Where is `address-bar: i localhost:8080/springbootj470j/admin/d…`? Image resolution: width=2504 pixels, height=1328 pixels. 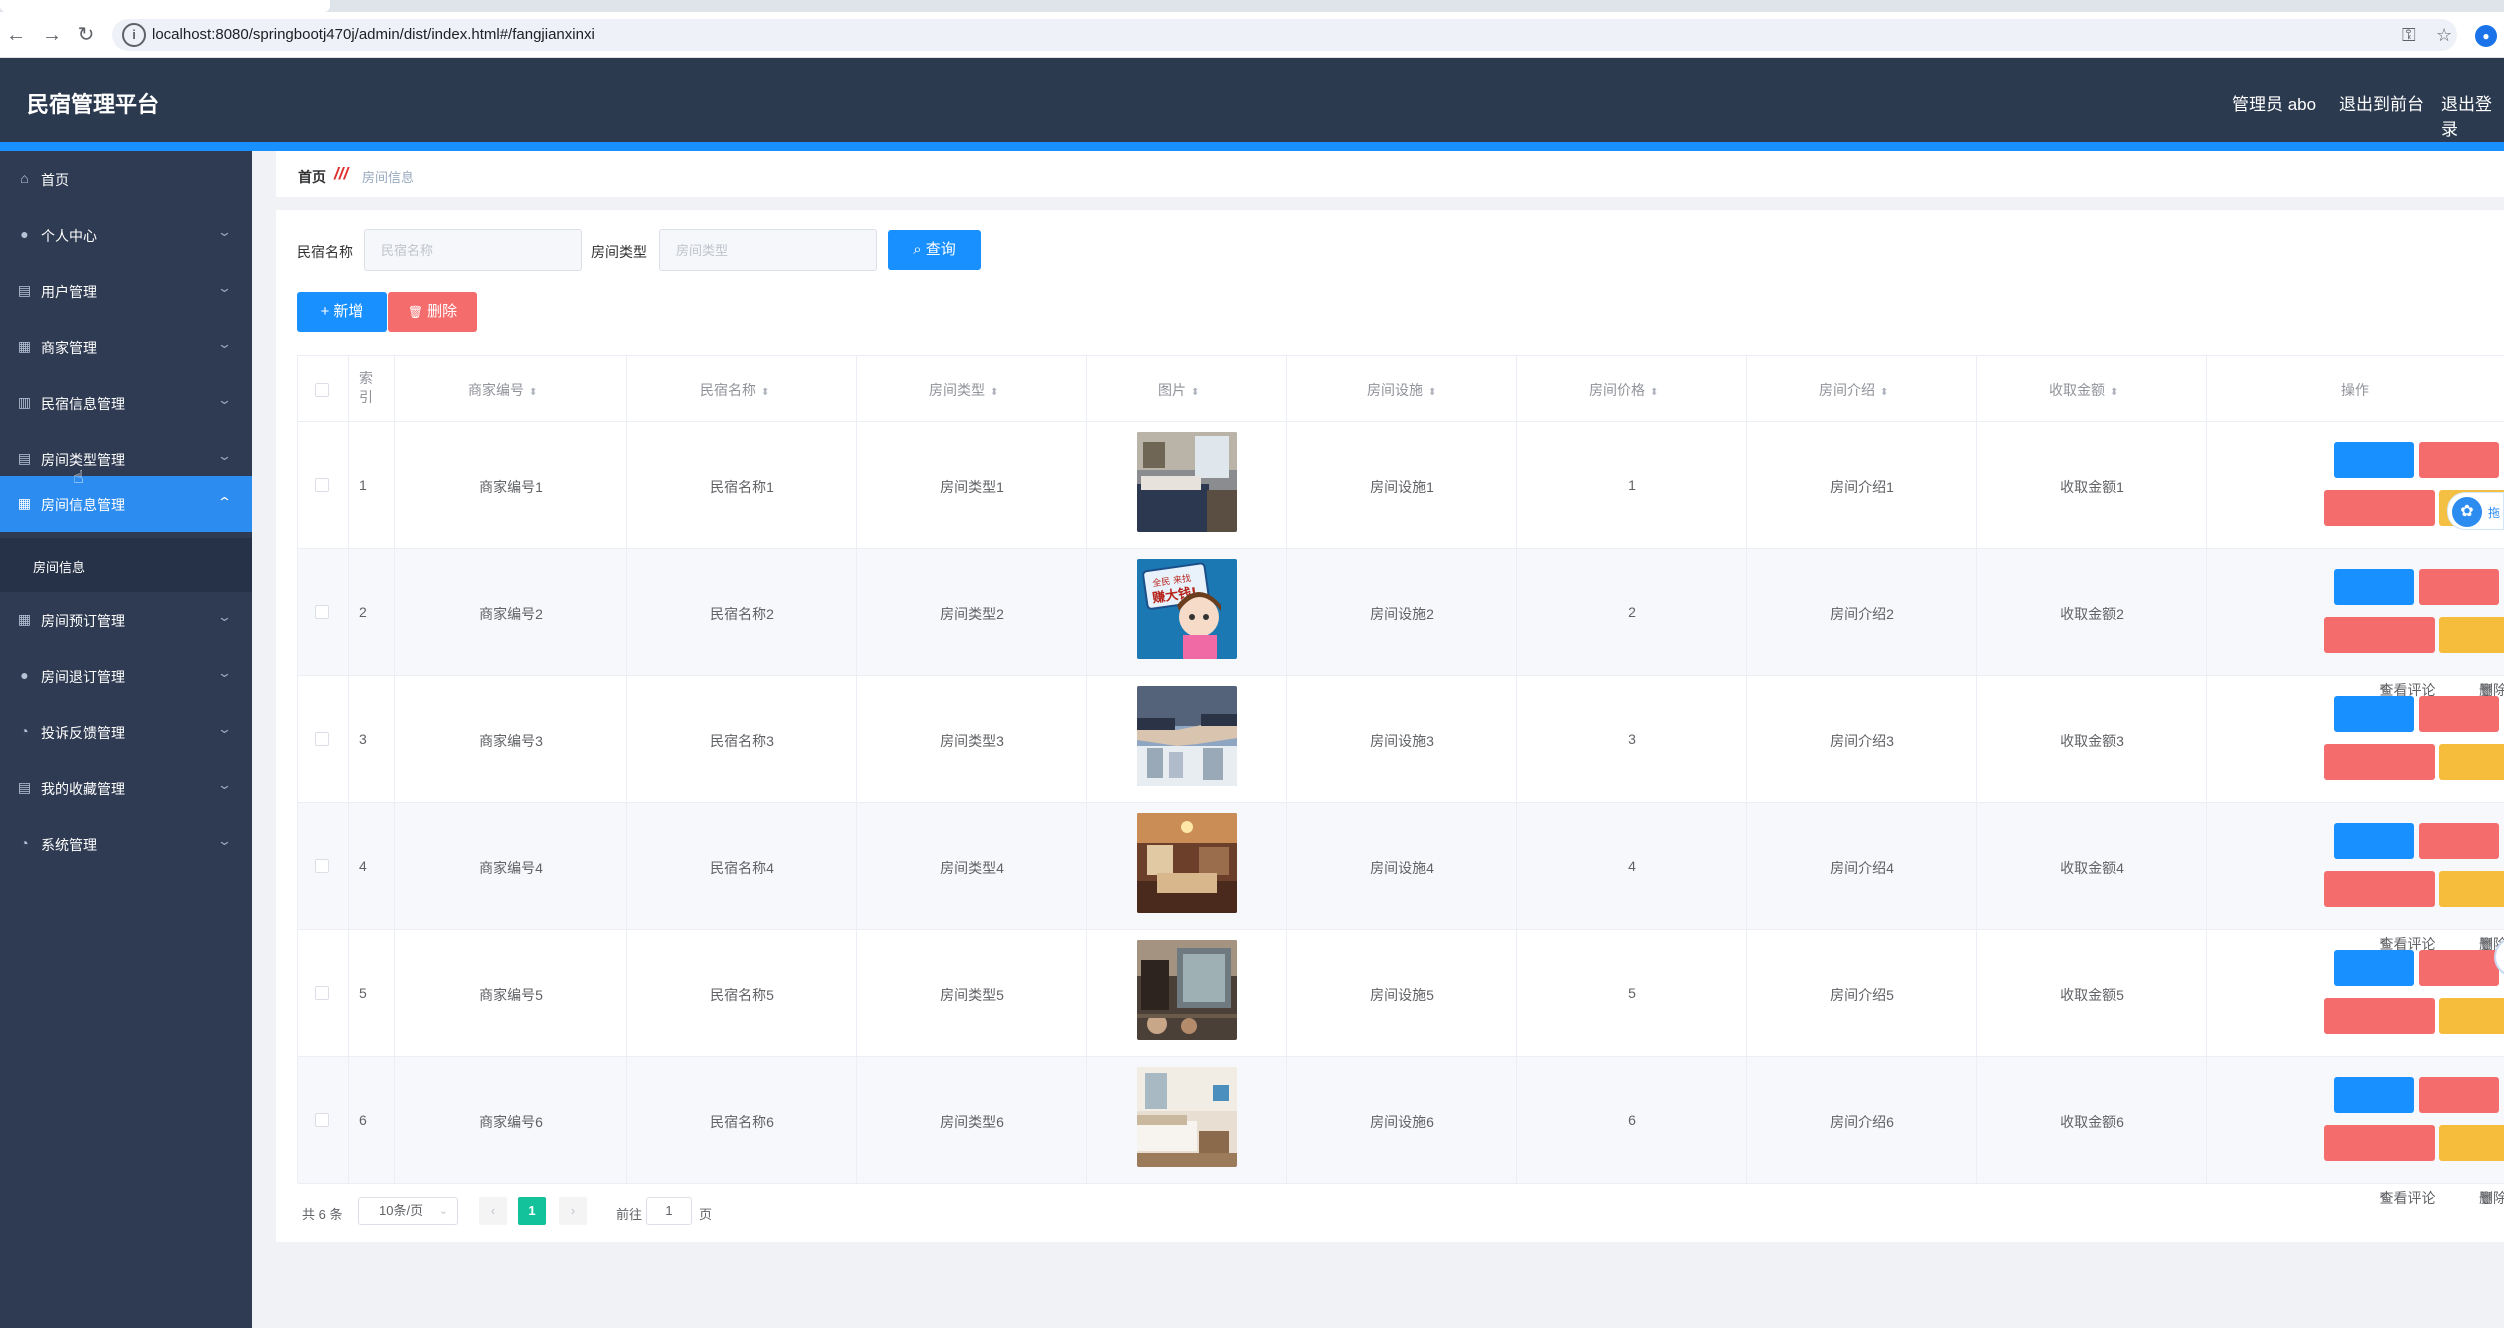
address-bar: i localhost:8080/springbootj470j/admin/d… is located at coordinates (1284, 35).